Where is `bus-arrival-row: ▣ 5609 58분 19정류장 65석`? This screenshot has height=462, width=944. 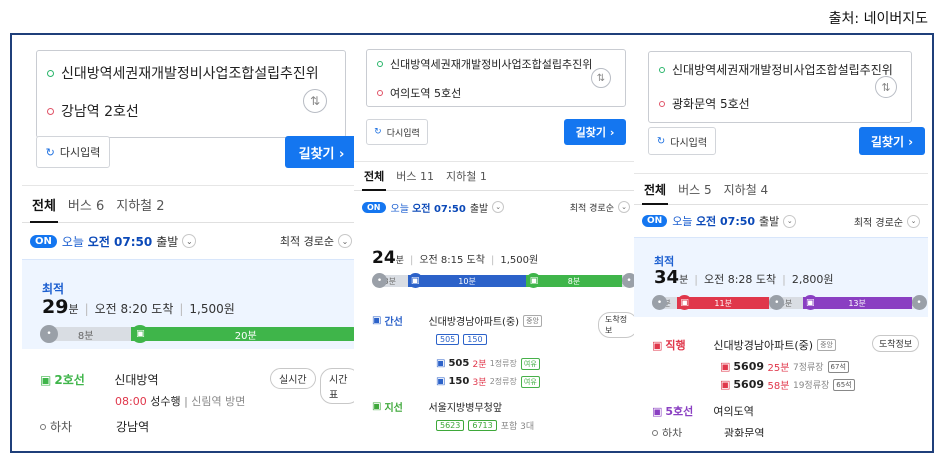 bus-arrival-row: ▣ 5609 58분 19정류장 65석 is located at coordinates (787, 384).